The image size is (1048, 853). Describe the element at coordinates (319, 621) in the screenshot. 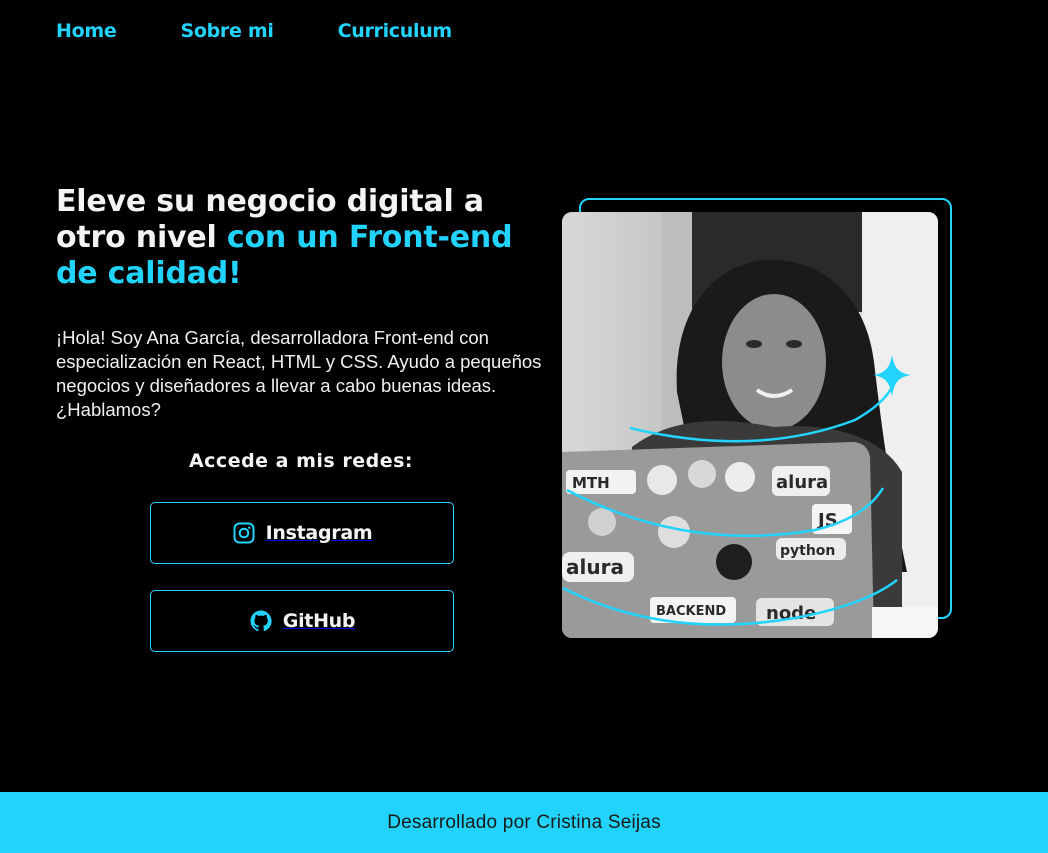

I see `github-label: GitHub` at that location.